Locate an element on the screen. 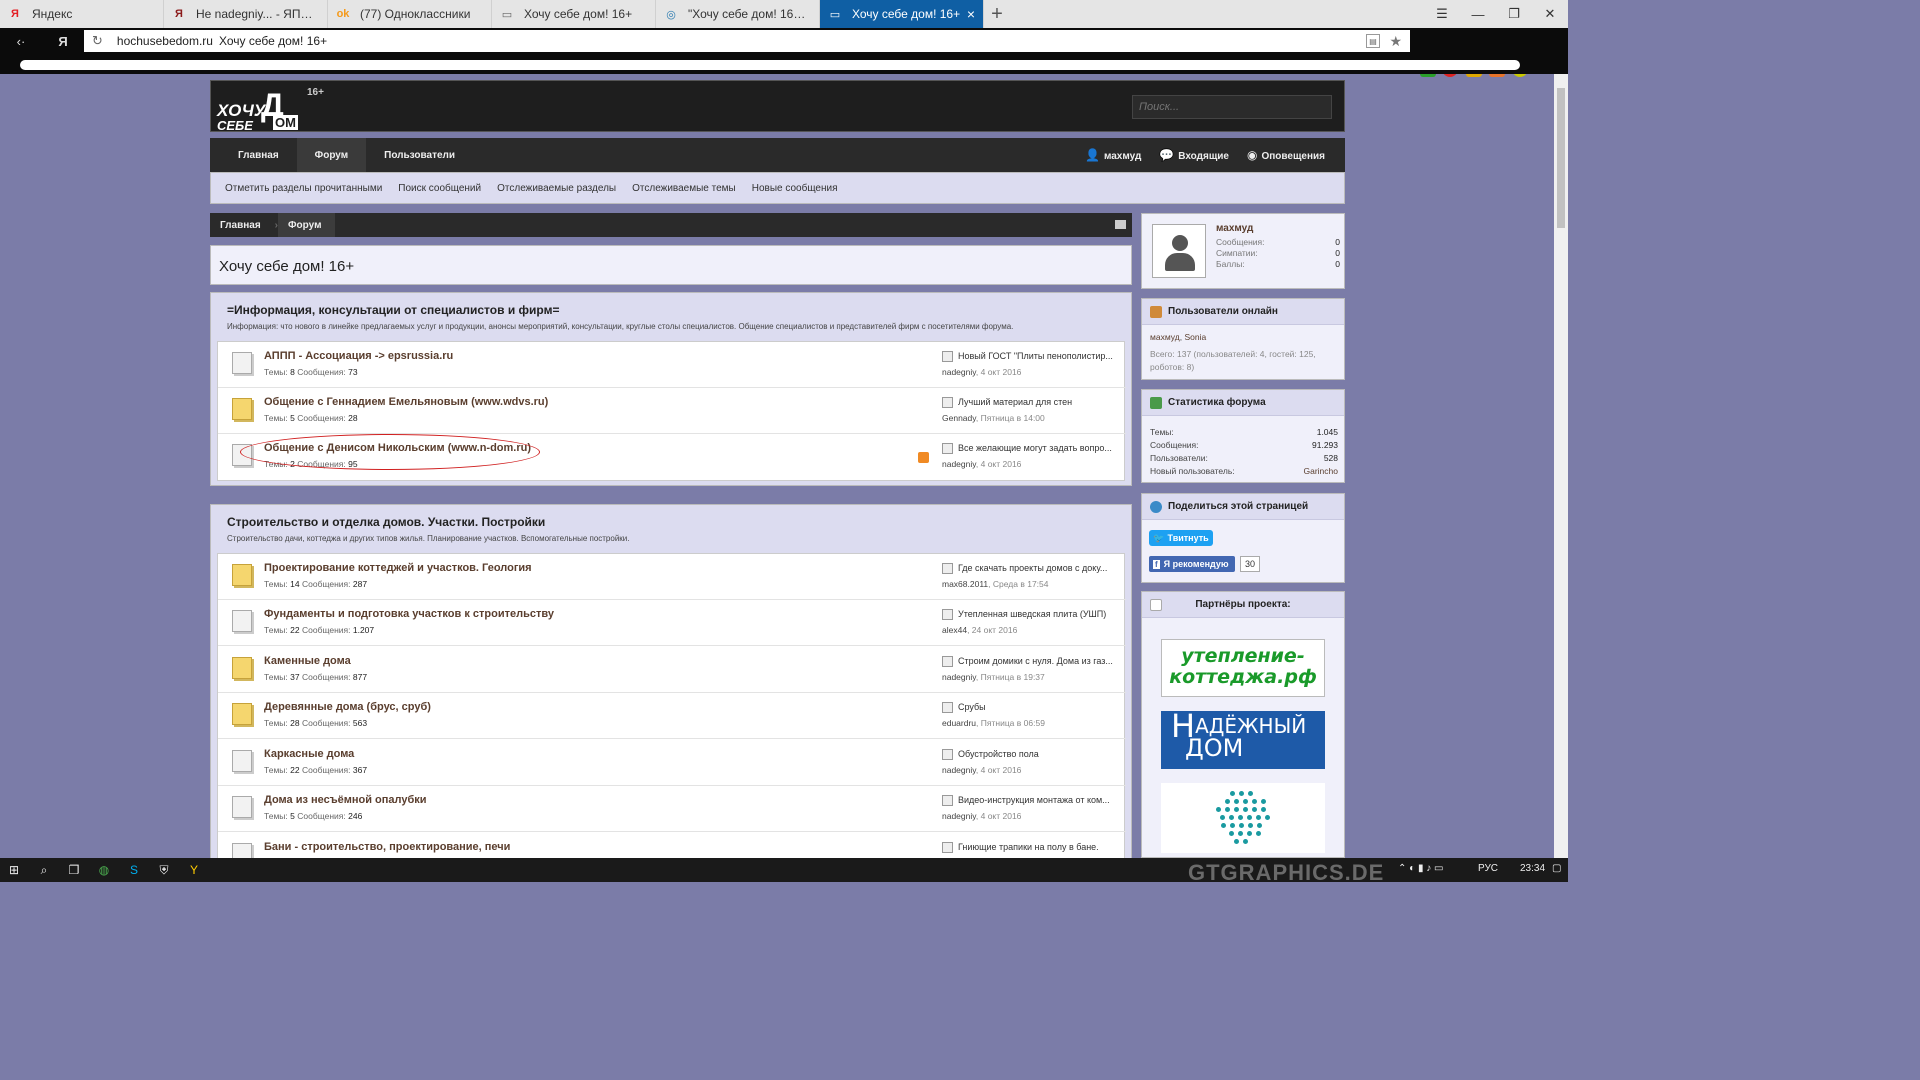 The width and height of the screenshot is (1920, 1080). url-input: ↻ hochusebedom.ru Хочу себе дом! 16+ ▤ ★ is located at coordinates (747, 41).